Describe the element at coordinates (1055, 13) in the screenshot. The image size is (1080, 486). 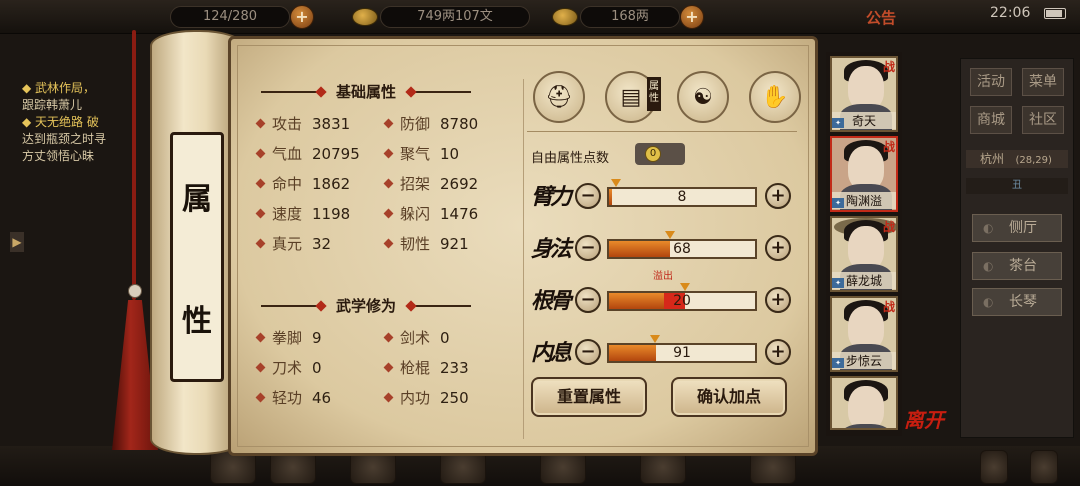
I see `battery-icon` at that location.